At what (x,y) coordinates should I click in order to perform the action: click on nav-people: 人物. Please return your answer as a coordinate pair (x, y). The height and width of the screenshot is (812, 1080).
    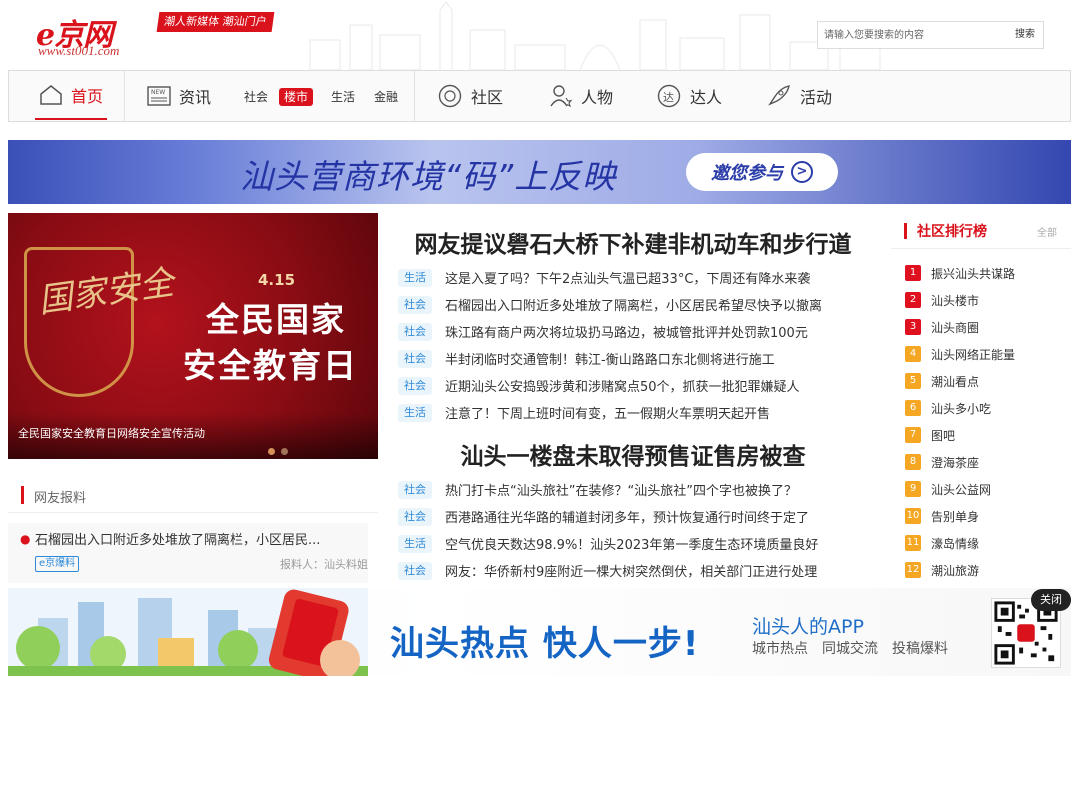
    Looking at the image, I should click on (581, 96).